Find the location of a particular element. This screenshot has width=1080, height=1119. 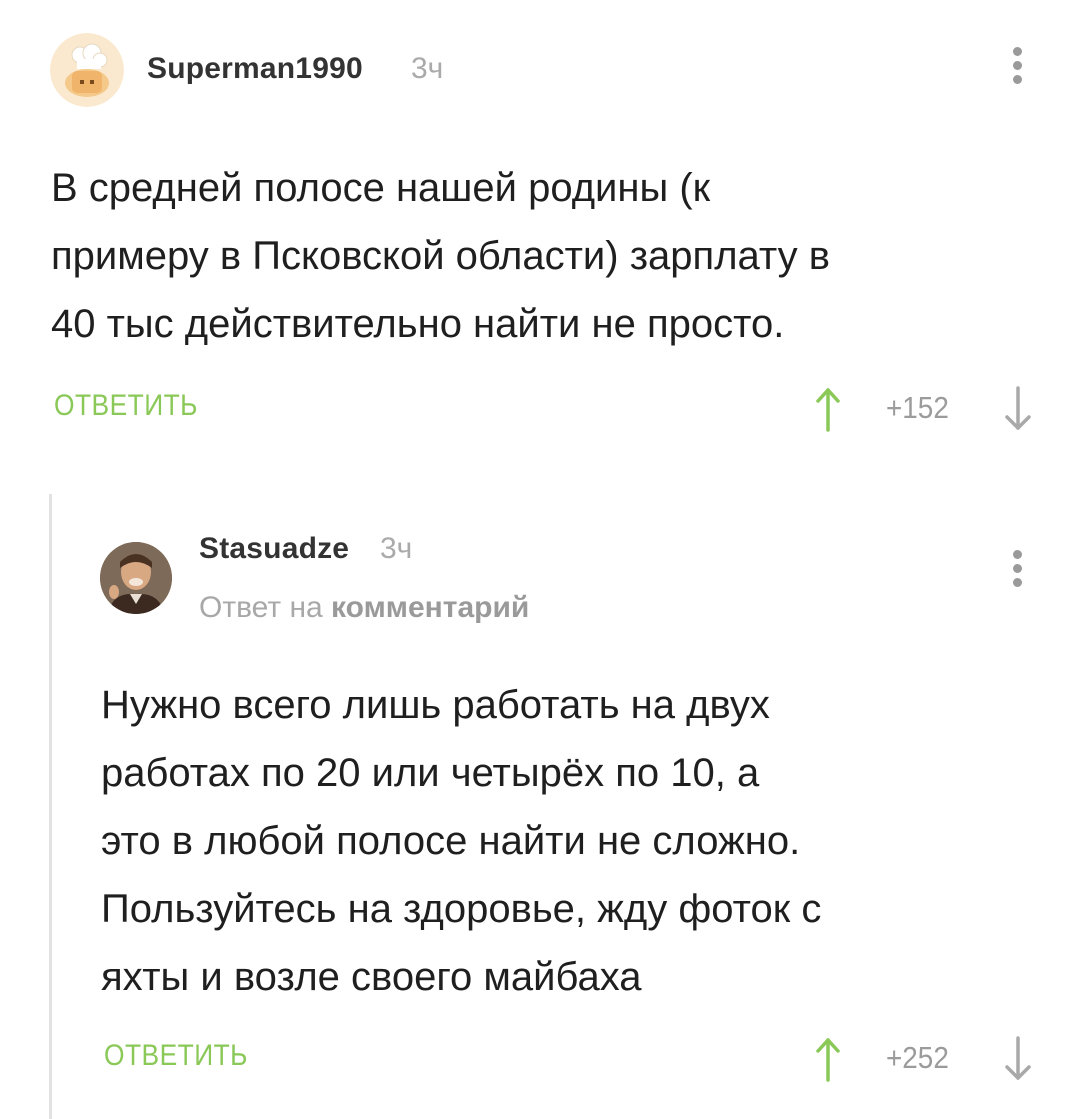

reply-to-label: Ответ на комментарий is located at coordinates (364, 608).